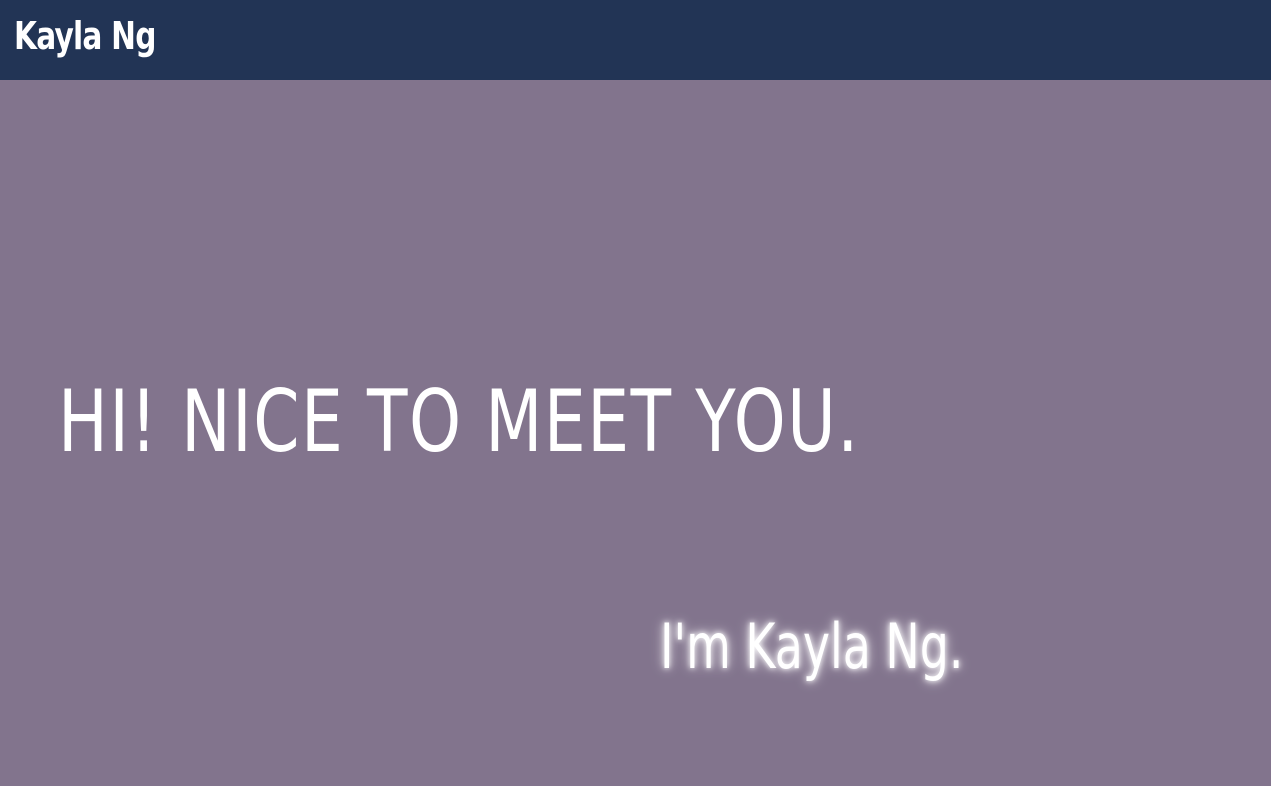  What do you see at coordinates (812, 646) in the screenshot?
I see `hero-intro-text: I'm Kayla Ng.` at bounding box center [812, 646].